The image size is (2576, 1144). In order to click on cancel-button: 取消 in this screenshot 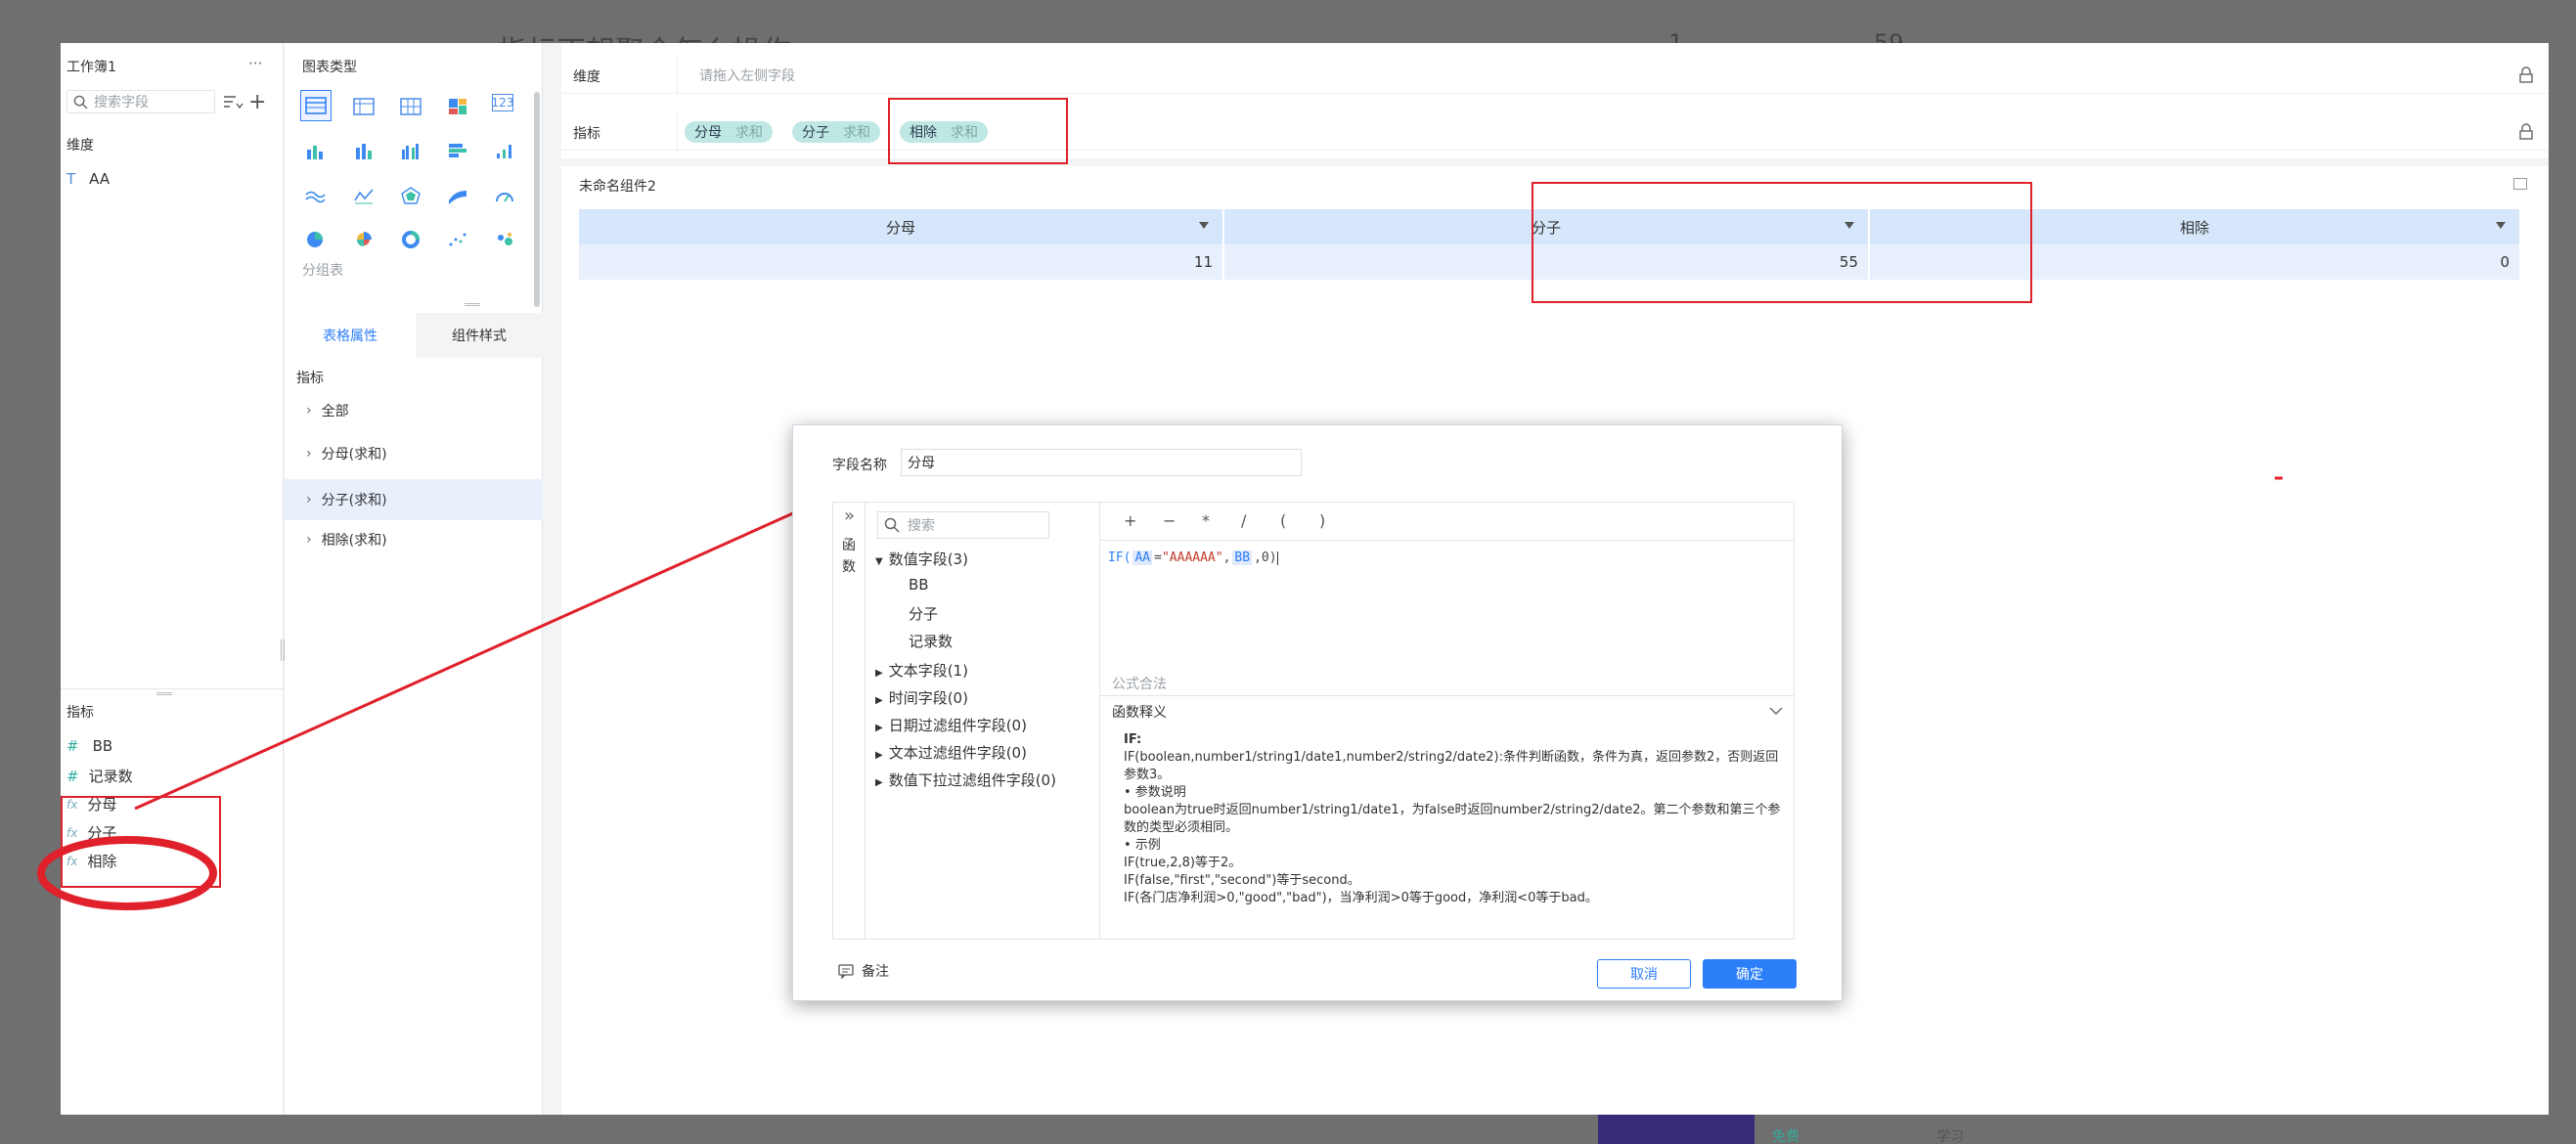, I will do `click(1644, 974)`.